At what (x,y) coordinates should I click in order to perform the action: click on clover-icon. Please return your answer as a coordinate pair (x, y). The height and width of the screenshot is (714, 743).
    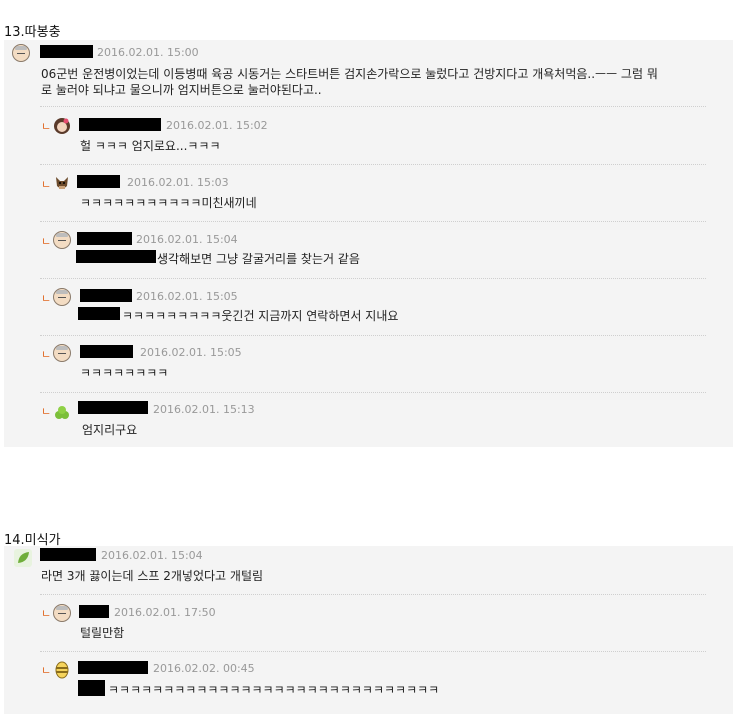
    Looking at the image, I should click on (62, 413).